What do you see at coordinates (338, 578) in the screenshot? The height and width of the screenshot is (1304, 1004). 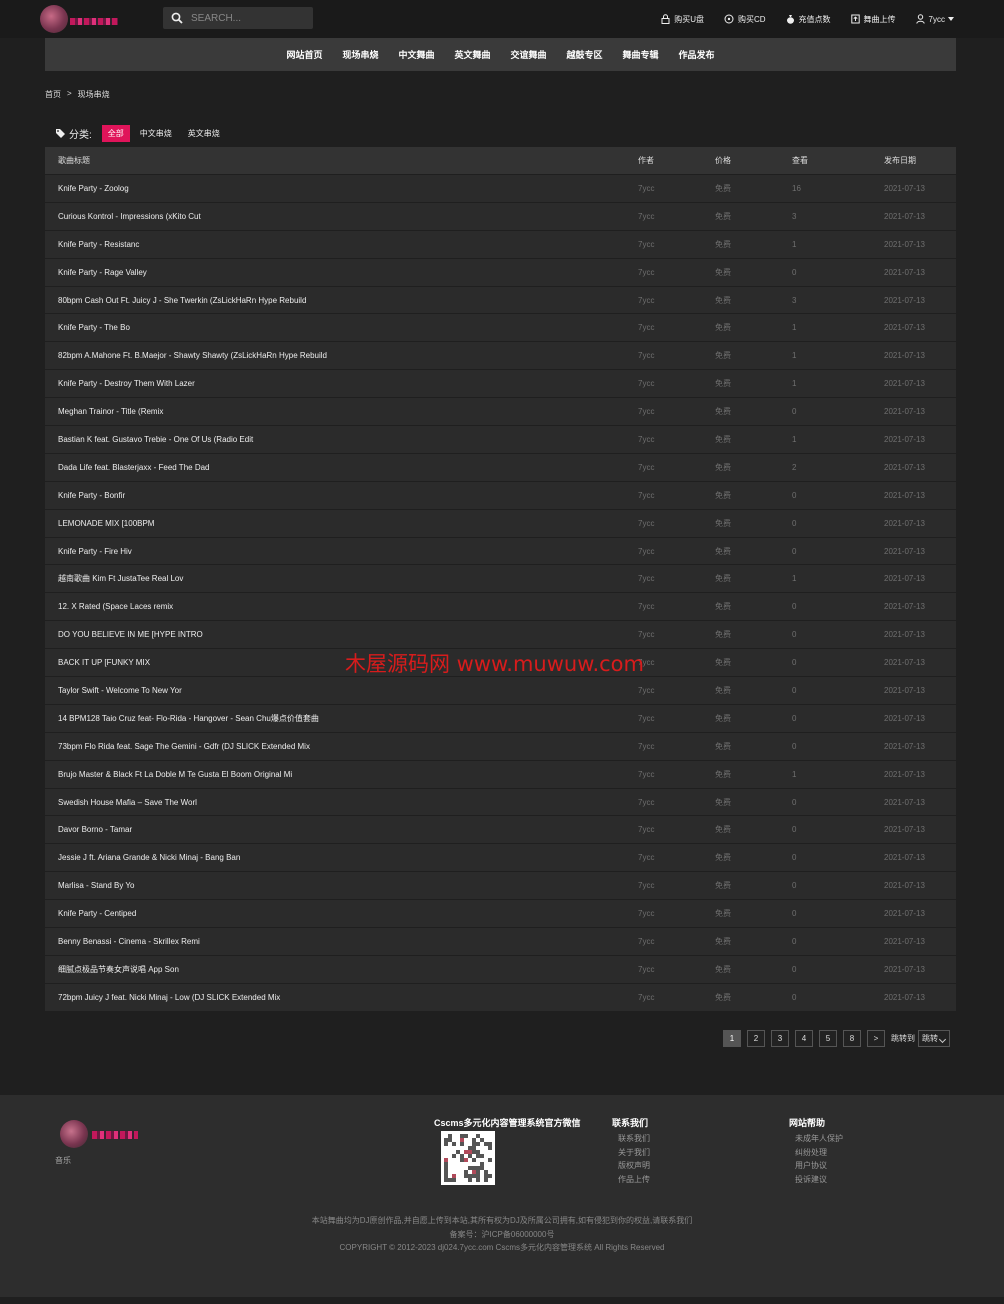 I see `song-title-link: 越南歌曲 Kim Ft JustaTee Real Lov` at bounding box center [338, 578].